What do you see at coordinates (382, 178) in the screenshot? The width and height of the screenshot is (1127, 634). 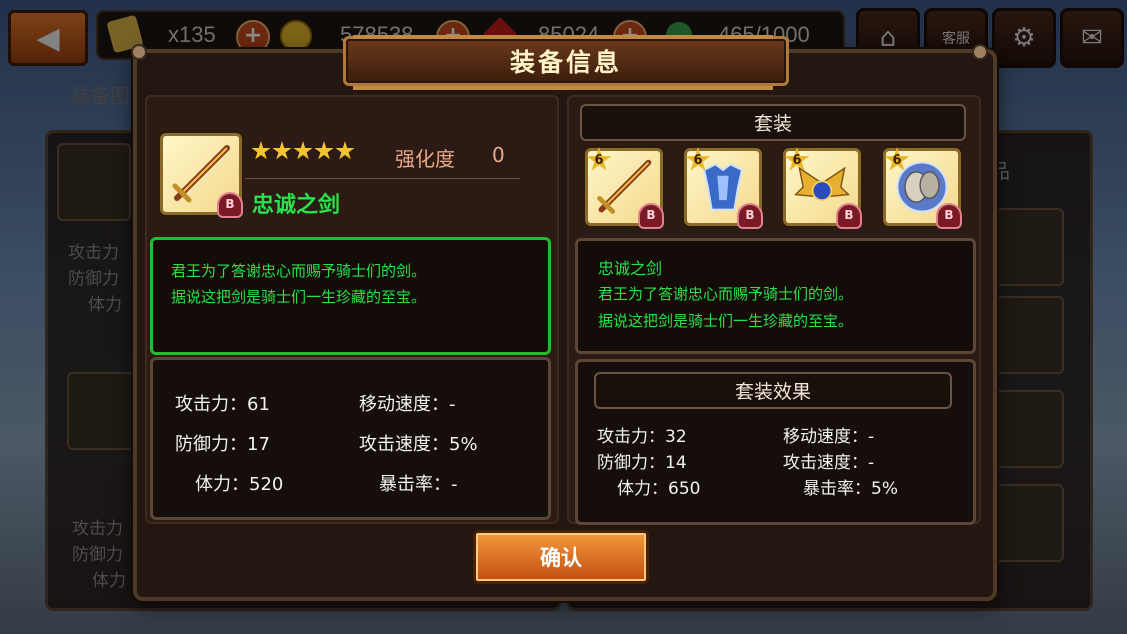 I see `divider` at bounding box center [382, 178].